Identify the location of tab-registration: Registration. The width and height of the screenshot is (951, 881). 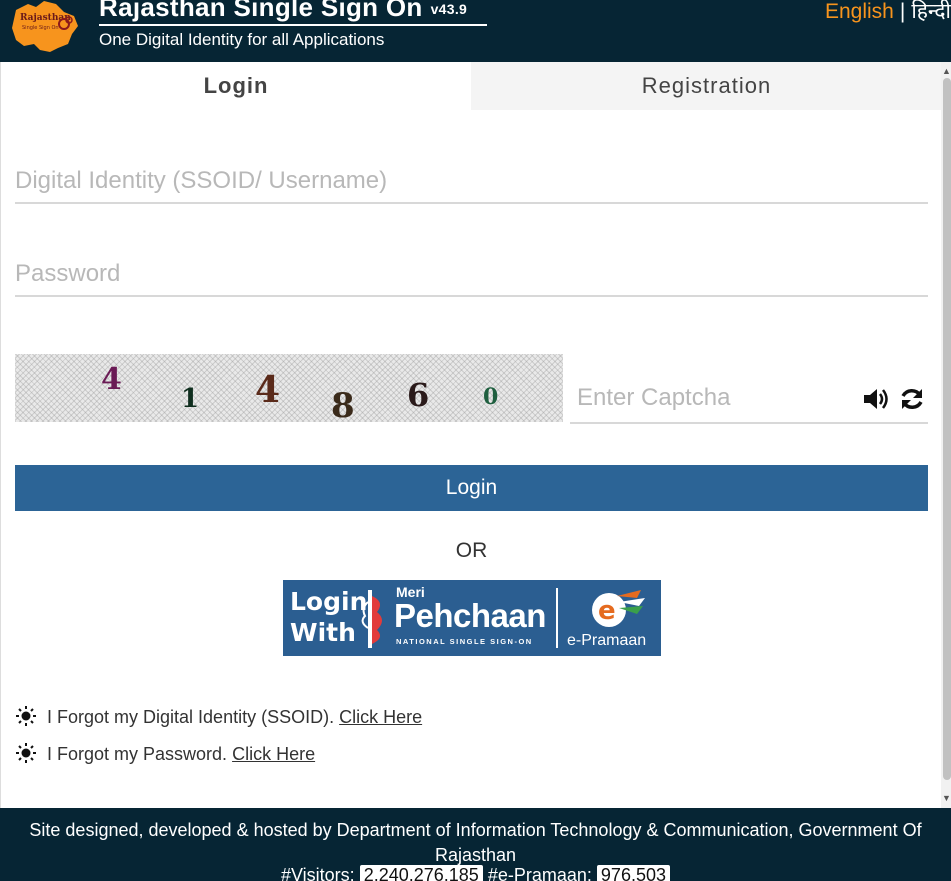
(706, 86).